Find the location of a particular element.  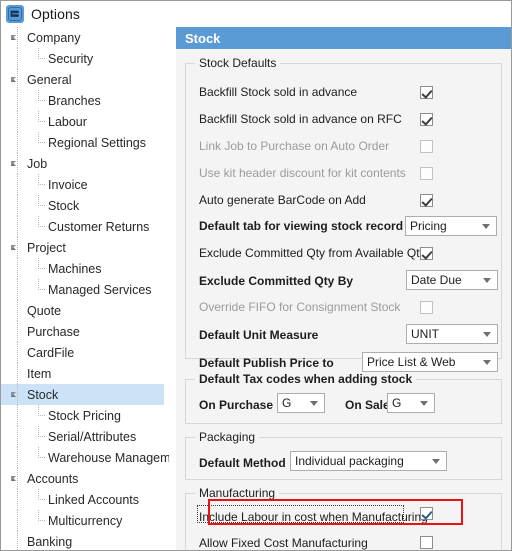

sidebar-item-banking: Banking is located at coordinates (85, 540).